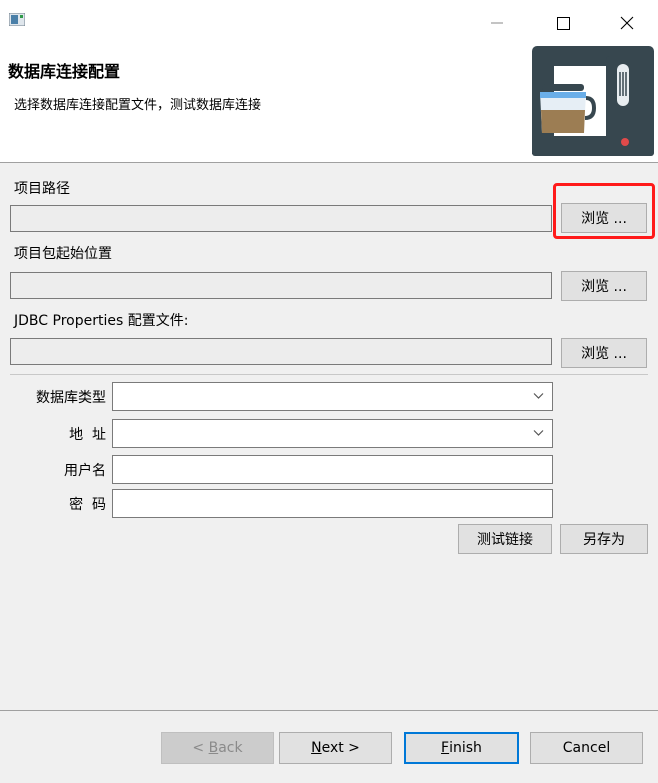 The height and width of the screenshot is (783, 658). I want to click on address-select, so click(332, 433).